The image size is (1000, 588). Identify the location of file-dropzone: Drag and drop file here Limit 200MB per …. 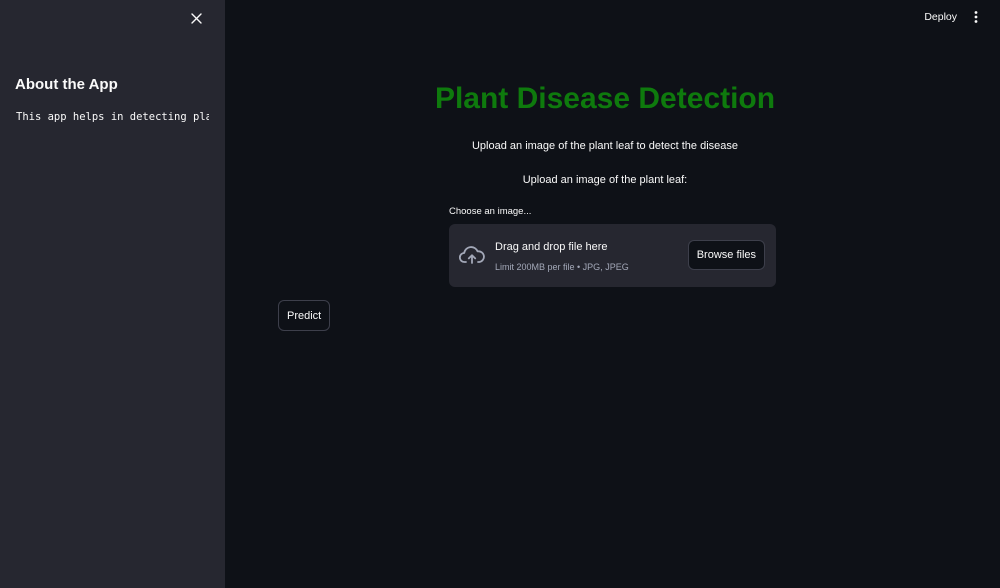
(612, 255).